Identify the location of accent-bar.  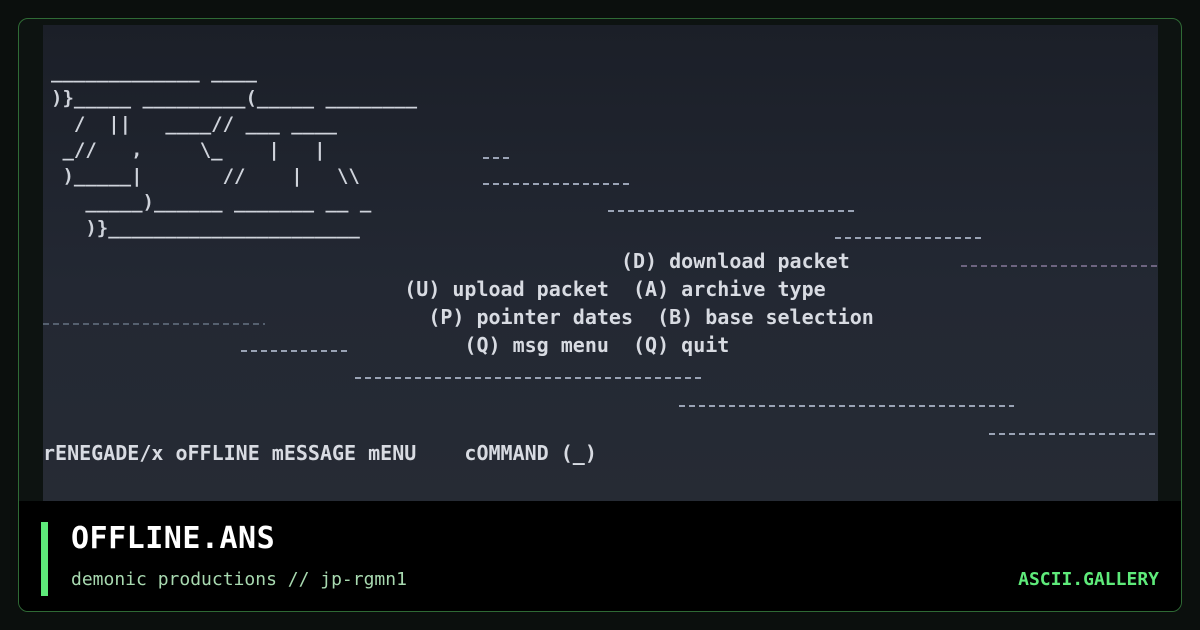
(44, 559).